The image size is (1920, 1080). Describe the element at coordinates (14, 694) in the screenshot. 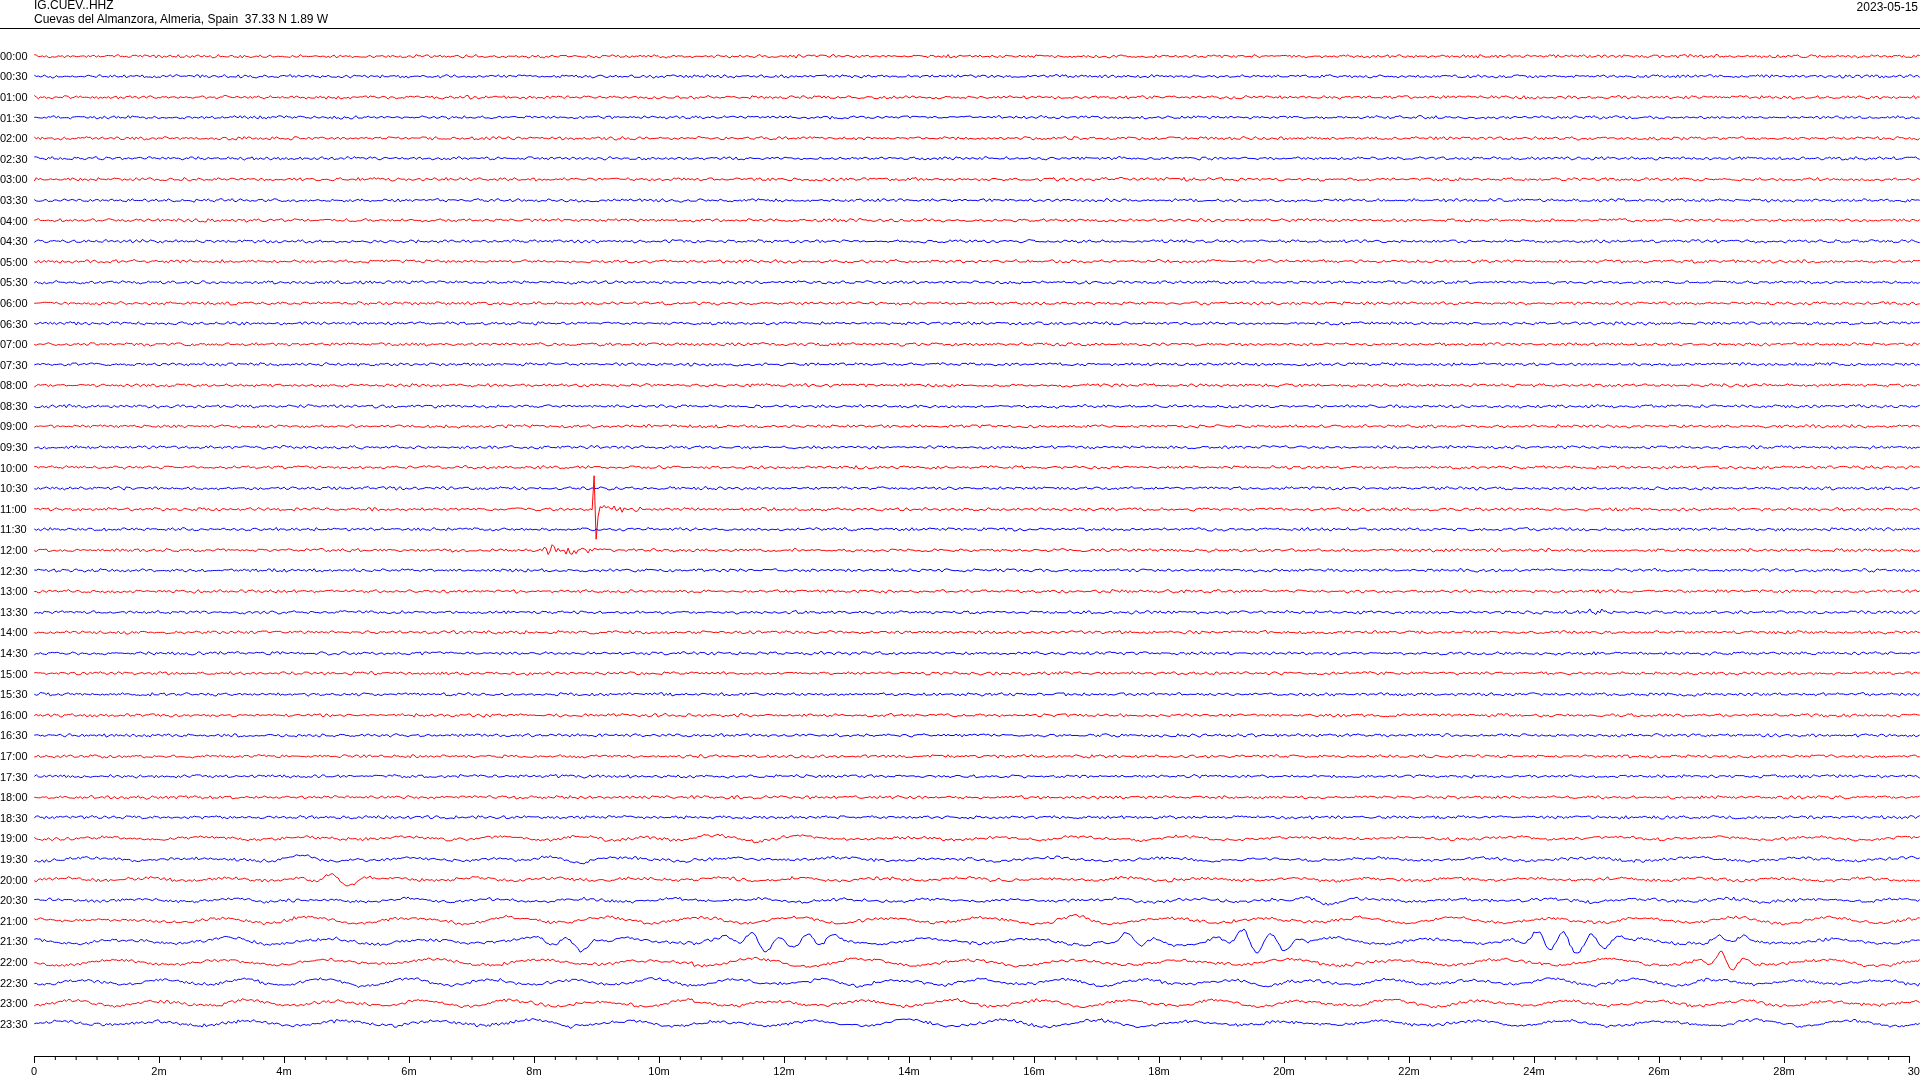

I see `time-label: 15:30` at that location.